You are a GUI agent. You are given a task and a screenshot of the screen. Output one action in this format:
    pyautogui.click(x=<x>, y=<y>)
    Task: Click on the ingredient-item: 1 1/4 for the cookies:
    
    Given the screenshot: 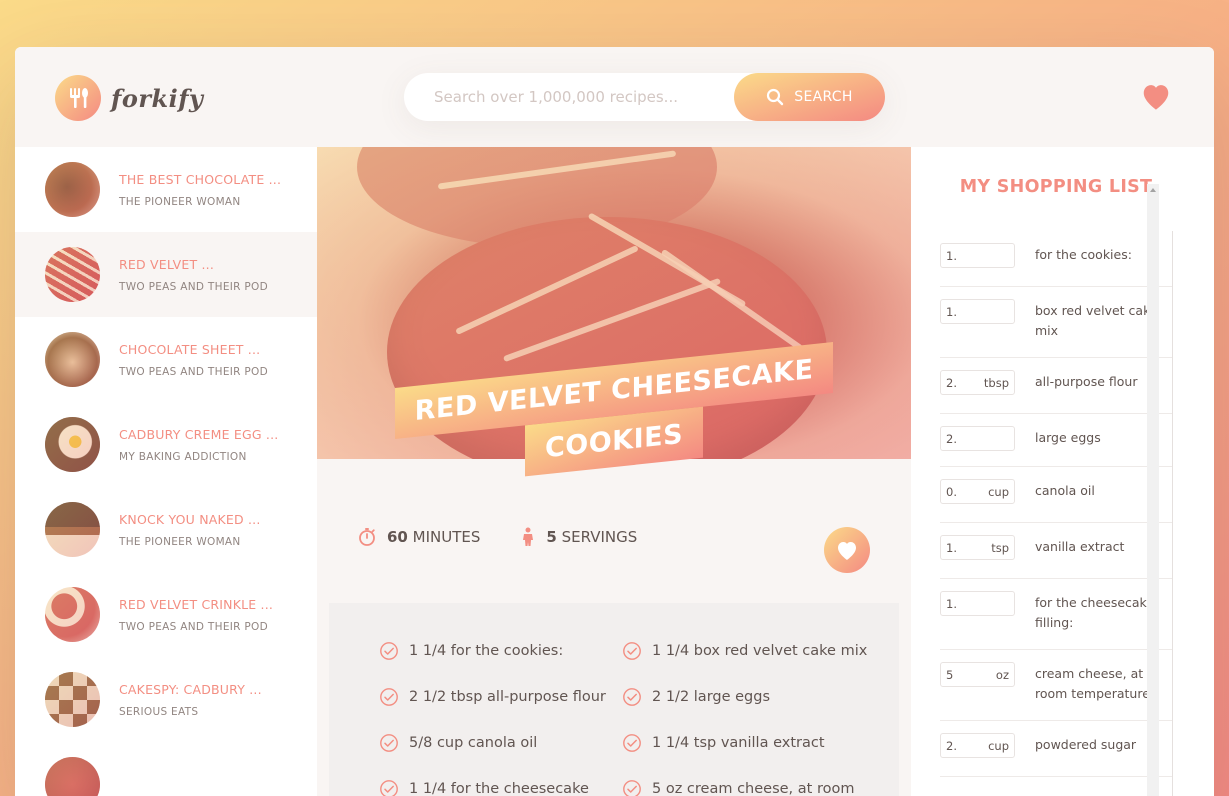 What is the action you would take?
    pyautogui.click(x=500, y=651)
    